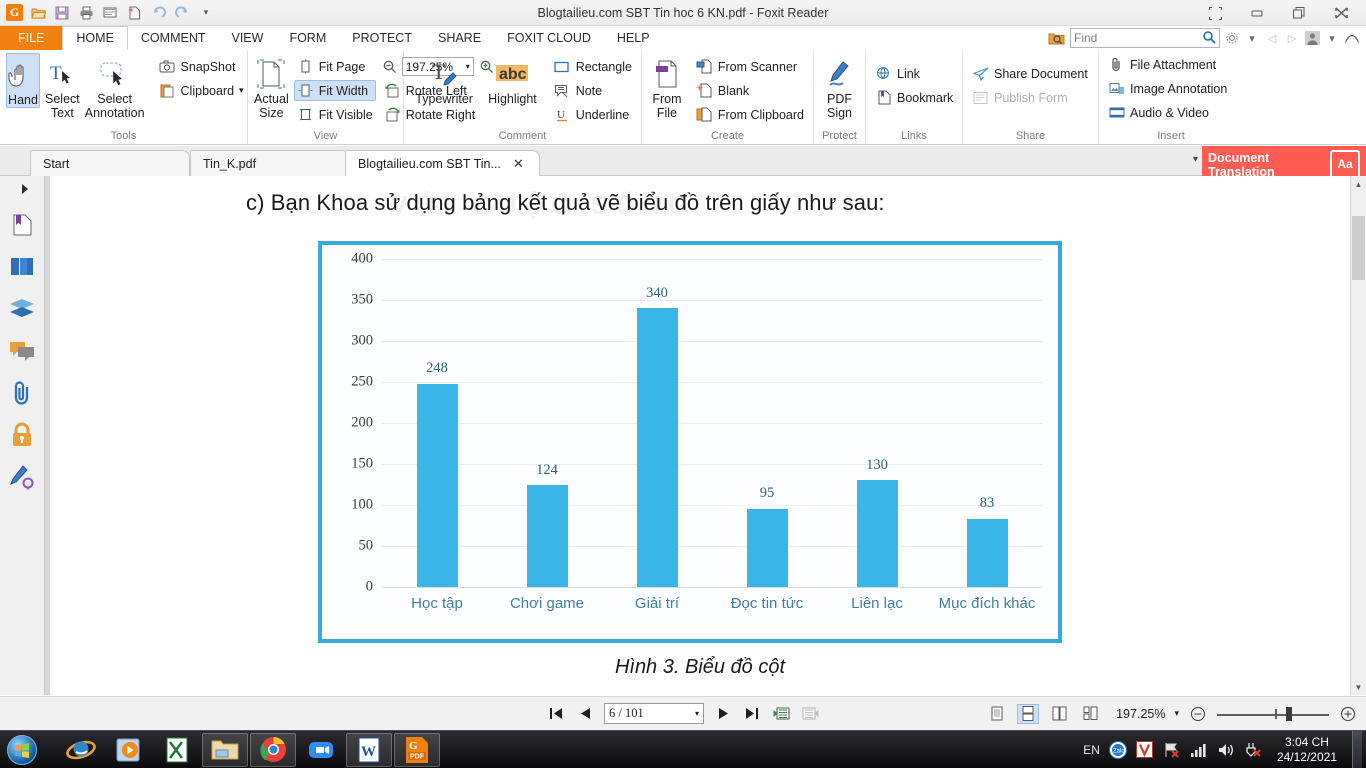 This screenshot has height=768, width=1366. Describe the element at coordinates (417, 749) in the screenshot. I see `foxit-reader-icon: G PDF` at that location.